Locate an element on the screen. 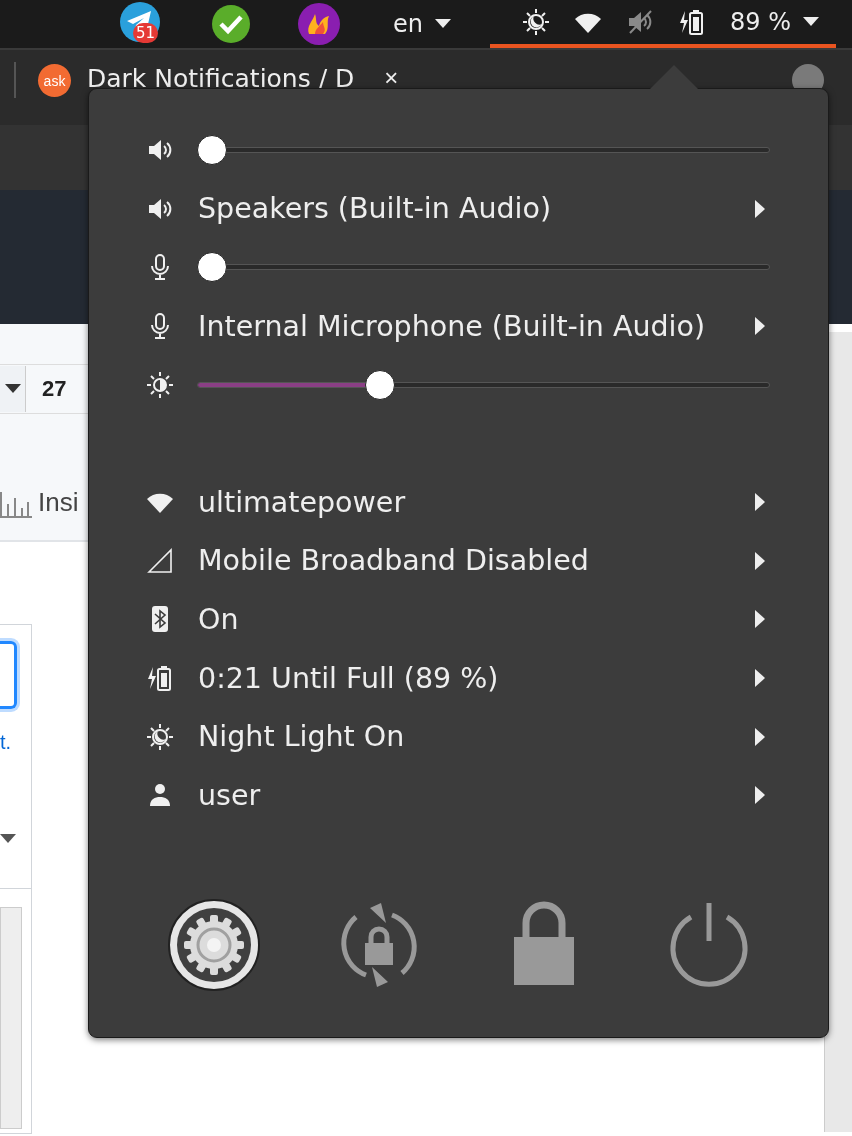  site-logo: ask is located at coordinates (54, 80).